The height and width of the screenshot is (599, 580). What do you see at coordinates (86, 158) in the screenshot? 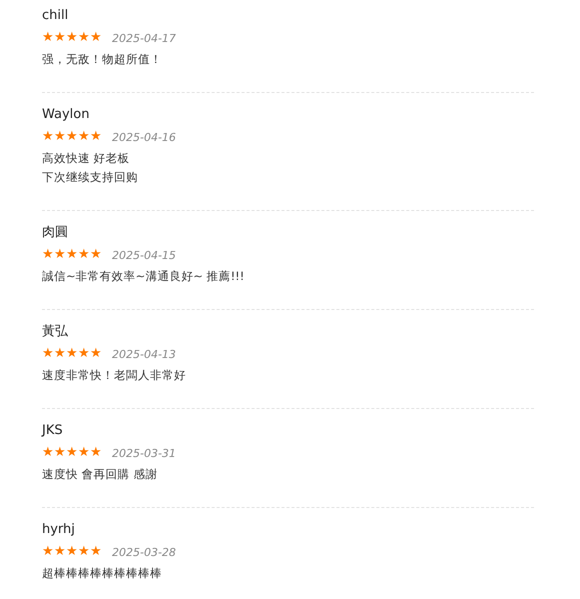
I see `review-text: 高效快速 好老板` at bounding box center [86, 158].